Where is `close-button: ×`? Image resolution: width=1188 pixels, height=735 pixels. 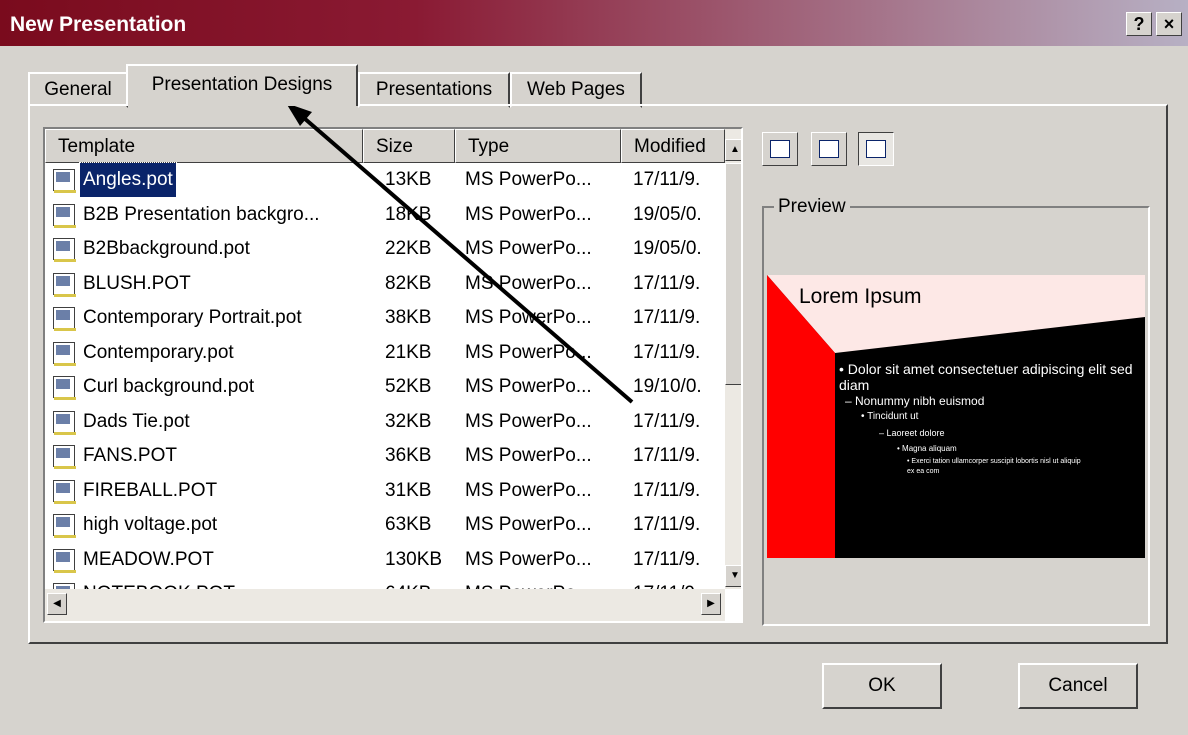 close-button: × is located at coordinates (1169, 24).